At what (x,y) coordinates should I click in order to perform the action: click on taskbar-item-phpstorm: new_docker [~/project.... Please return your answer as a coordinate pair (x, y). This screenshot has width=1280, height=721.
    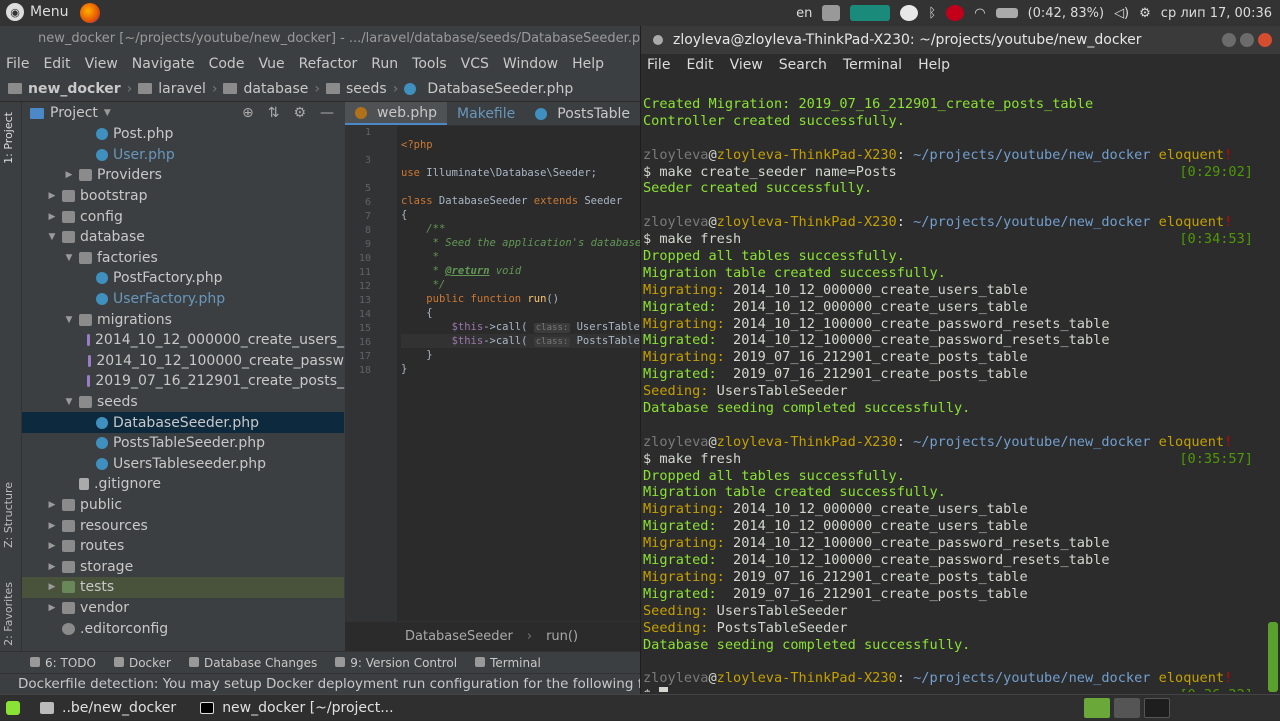
    Looking at the image, I should click on (296, 708).